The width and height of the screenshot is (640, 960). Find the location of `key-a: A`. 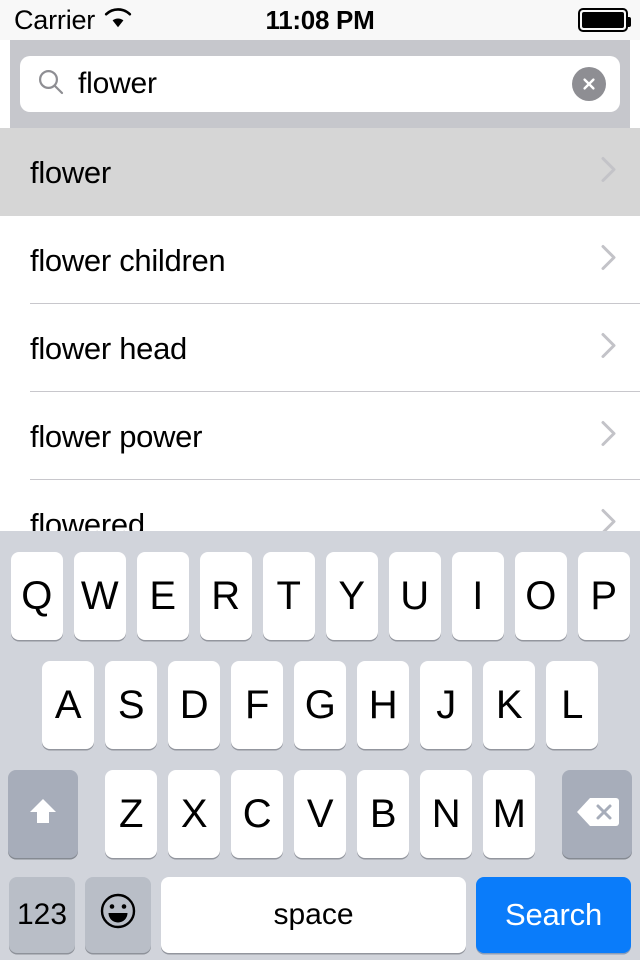

key-a: A is located at coordinates (68, 705).